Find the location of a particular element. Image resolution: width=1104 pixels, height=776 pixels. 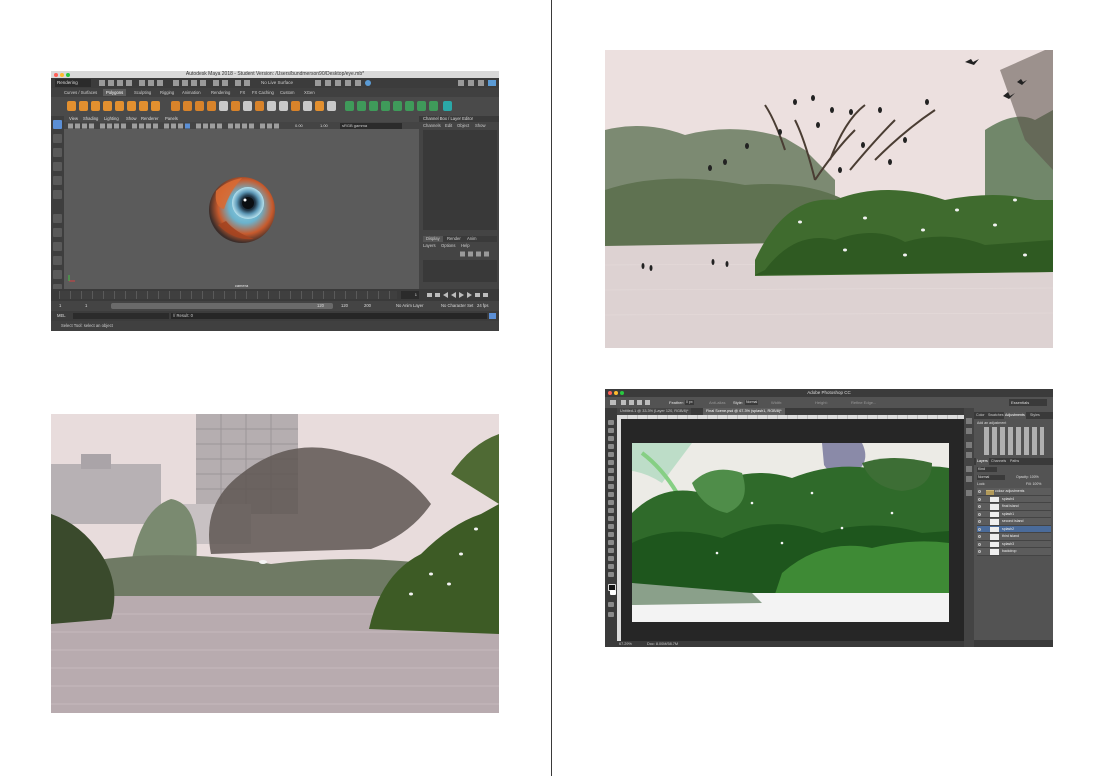

zoom-tool-icon is located at coordinates (611, 574).